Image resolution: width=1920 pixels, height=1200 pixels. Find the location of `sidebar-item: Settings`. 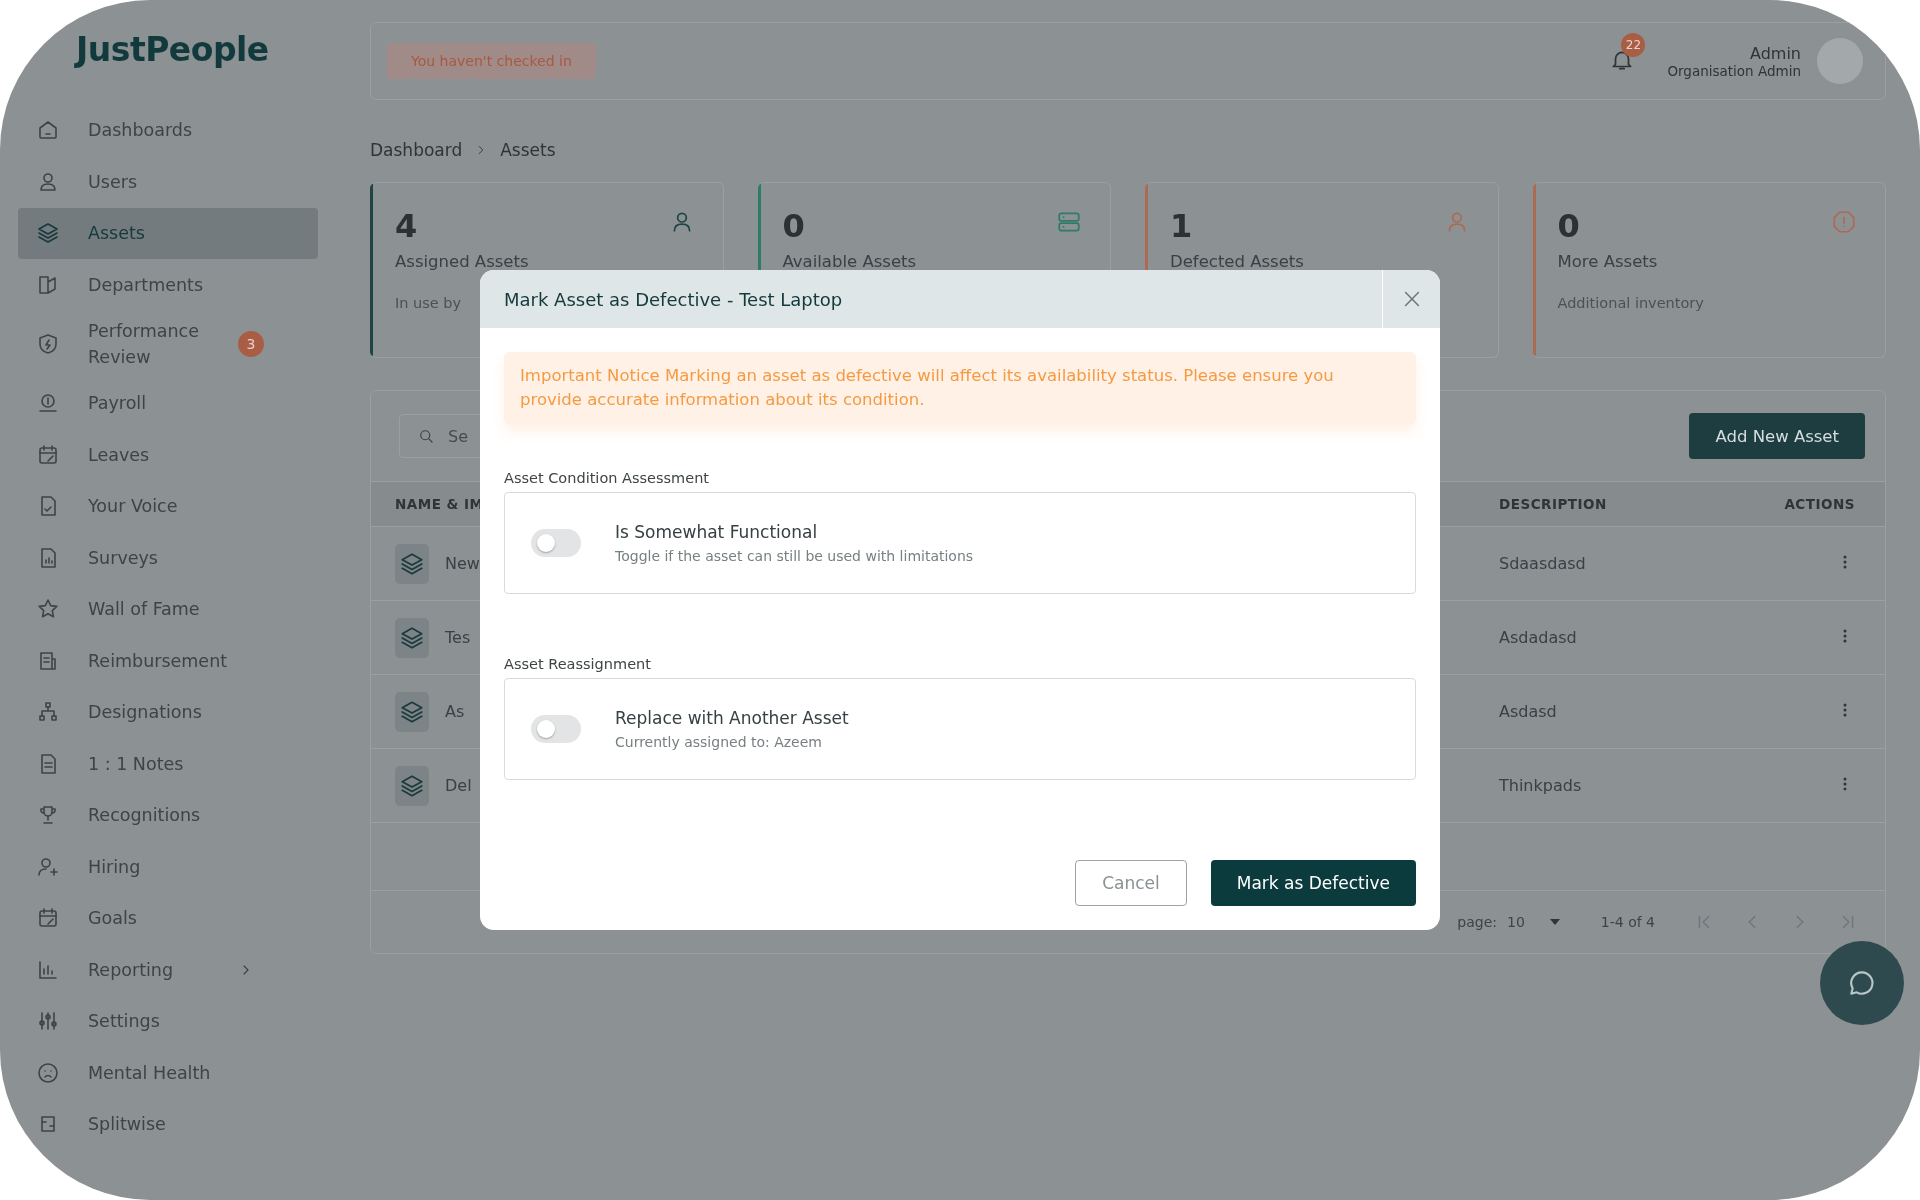

sidebar-item: Settings is located at coordinates (168, 1021).